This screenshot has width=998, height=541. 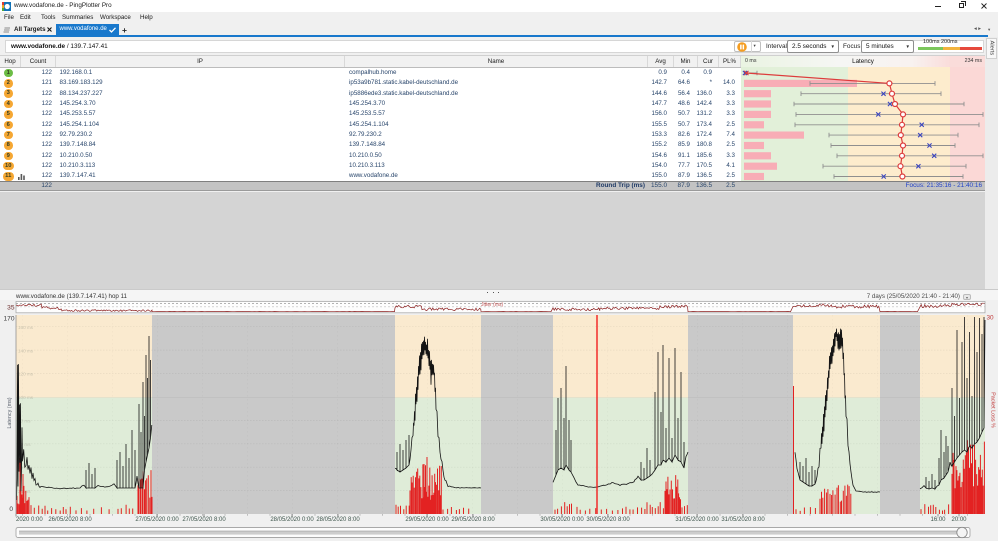 I want to click on svg-text: 27/05/2020 8:00, so click(x=204, y=520).